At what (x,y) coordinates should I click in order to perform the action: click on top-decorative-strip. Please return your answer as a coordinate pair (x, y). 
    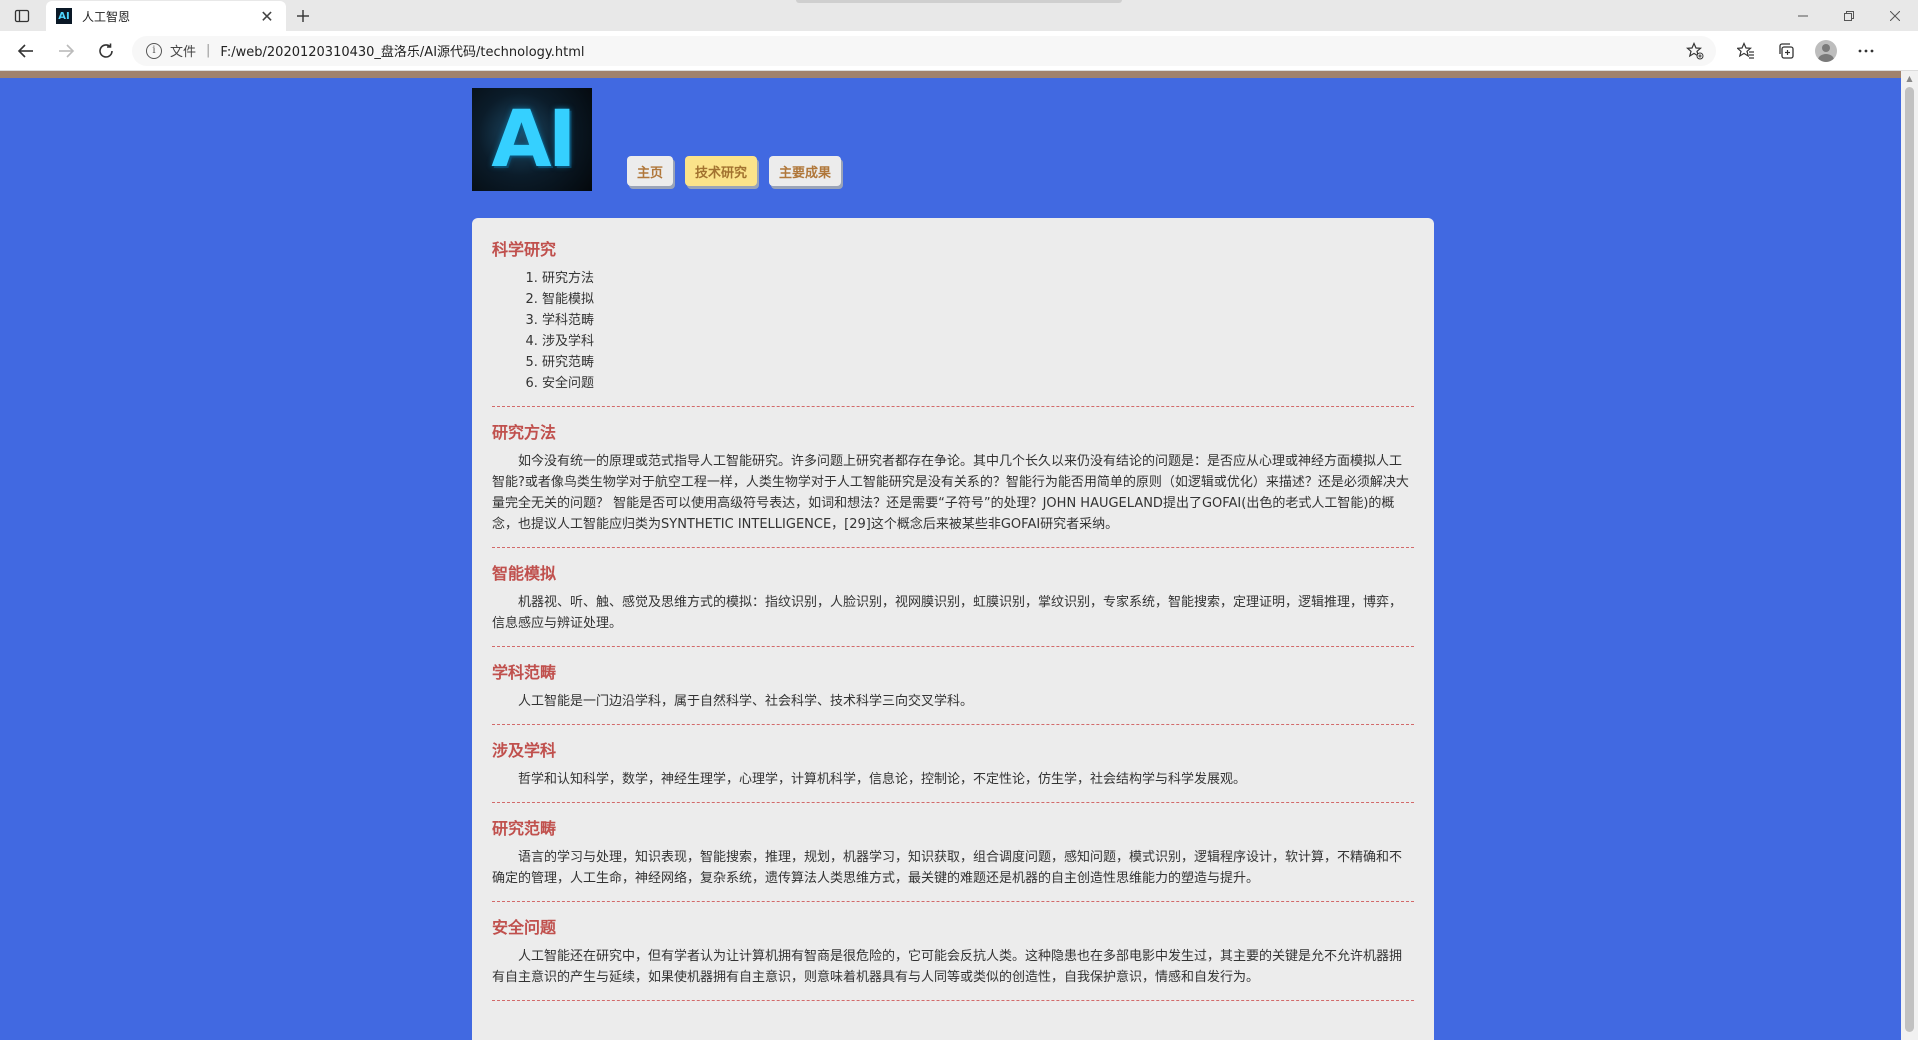
    Looking at the image, I should click on (959, 74).